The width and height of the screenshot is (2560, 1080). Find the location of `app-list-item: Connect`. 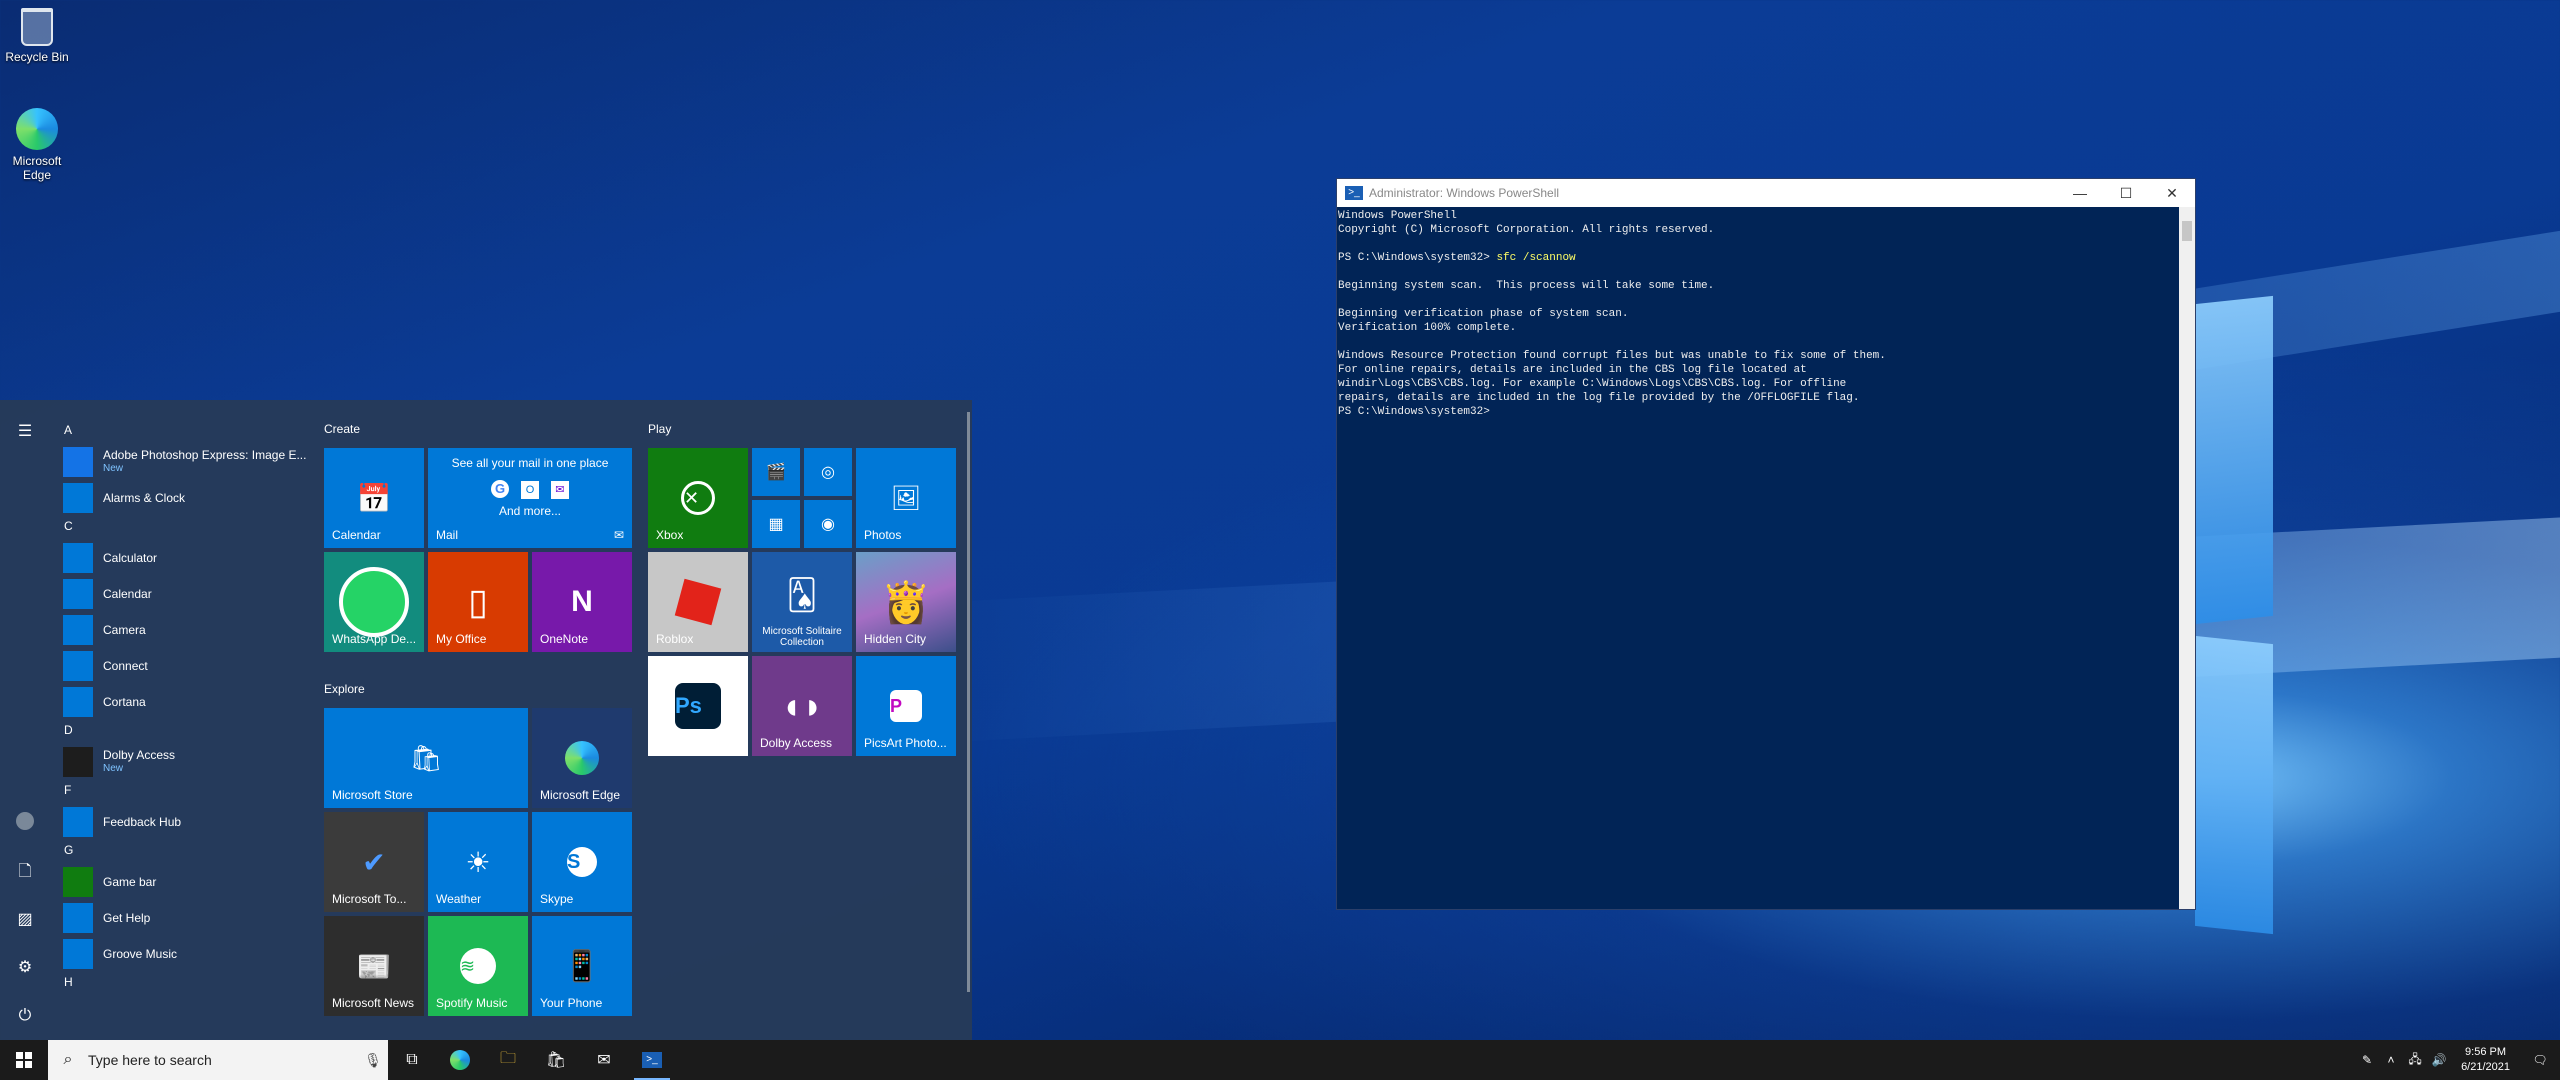

app-list-item: Connect is located at coordinates (180, 666).